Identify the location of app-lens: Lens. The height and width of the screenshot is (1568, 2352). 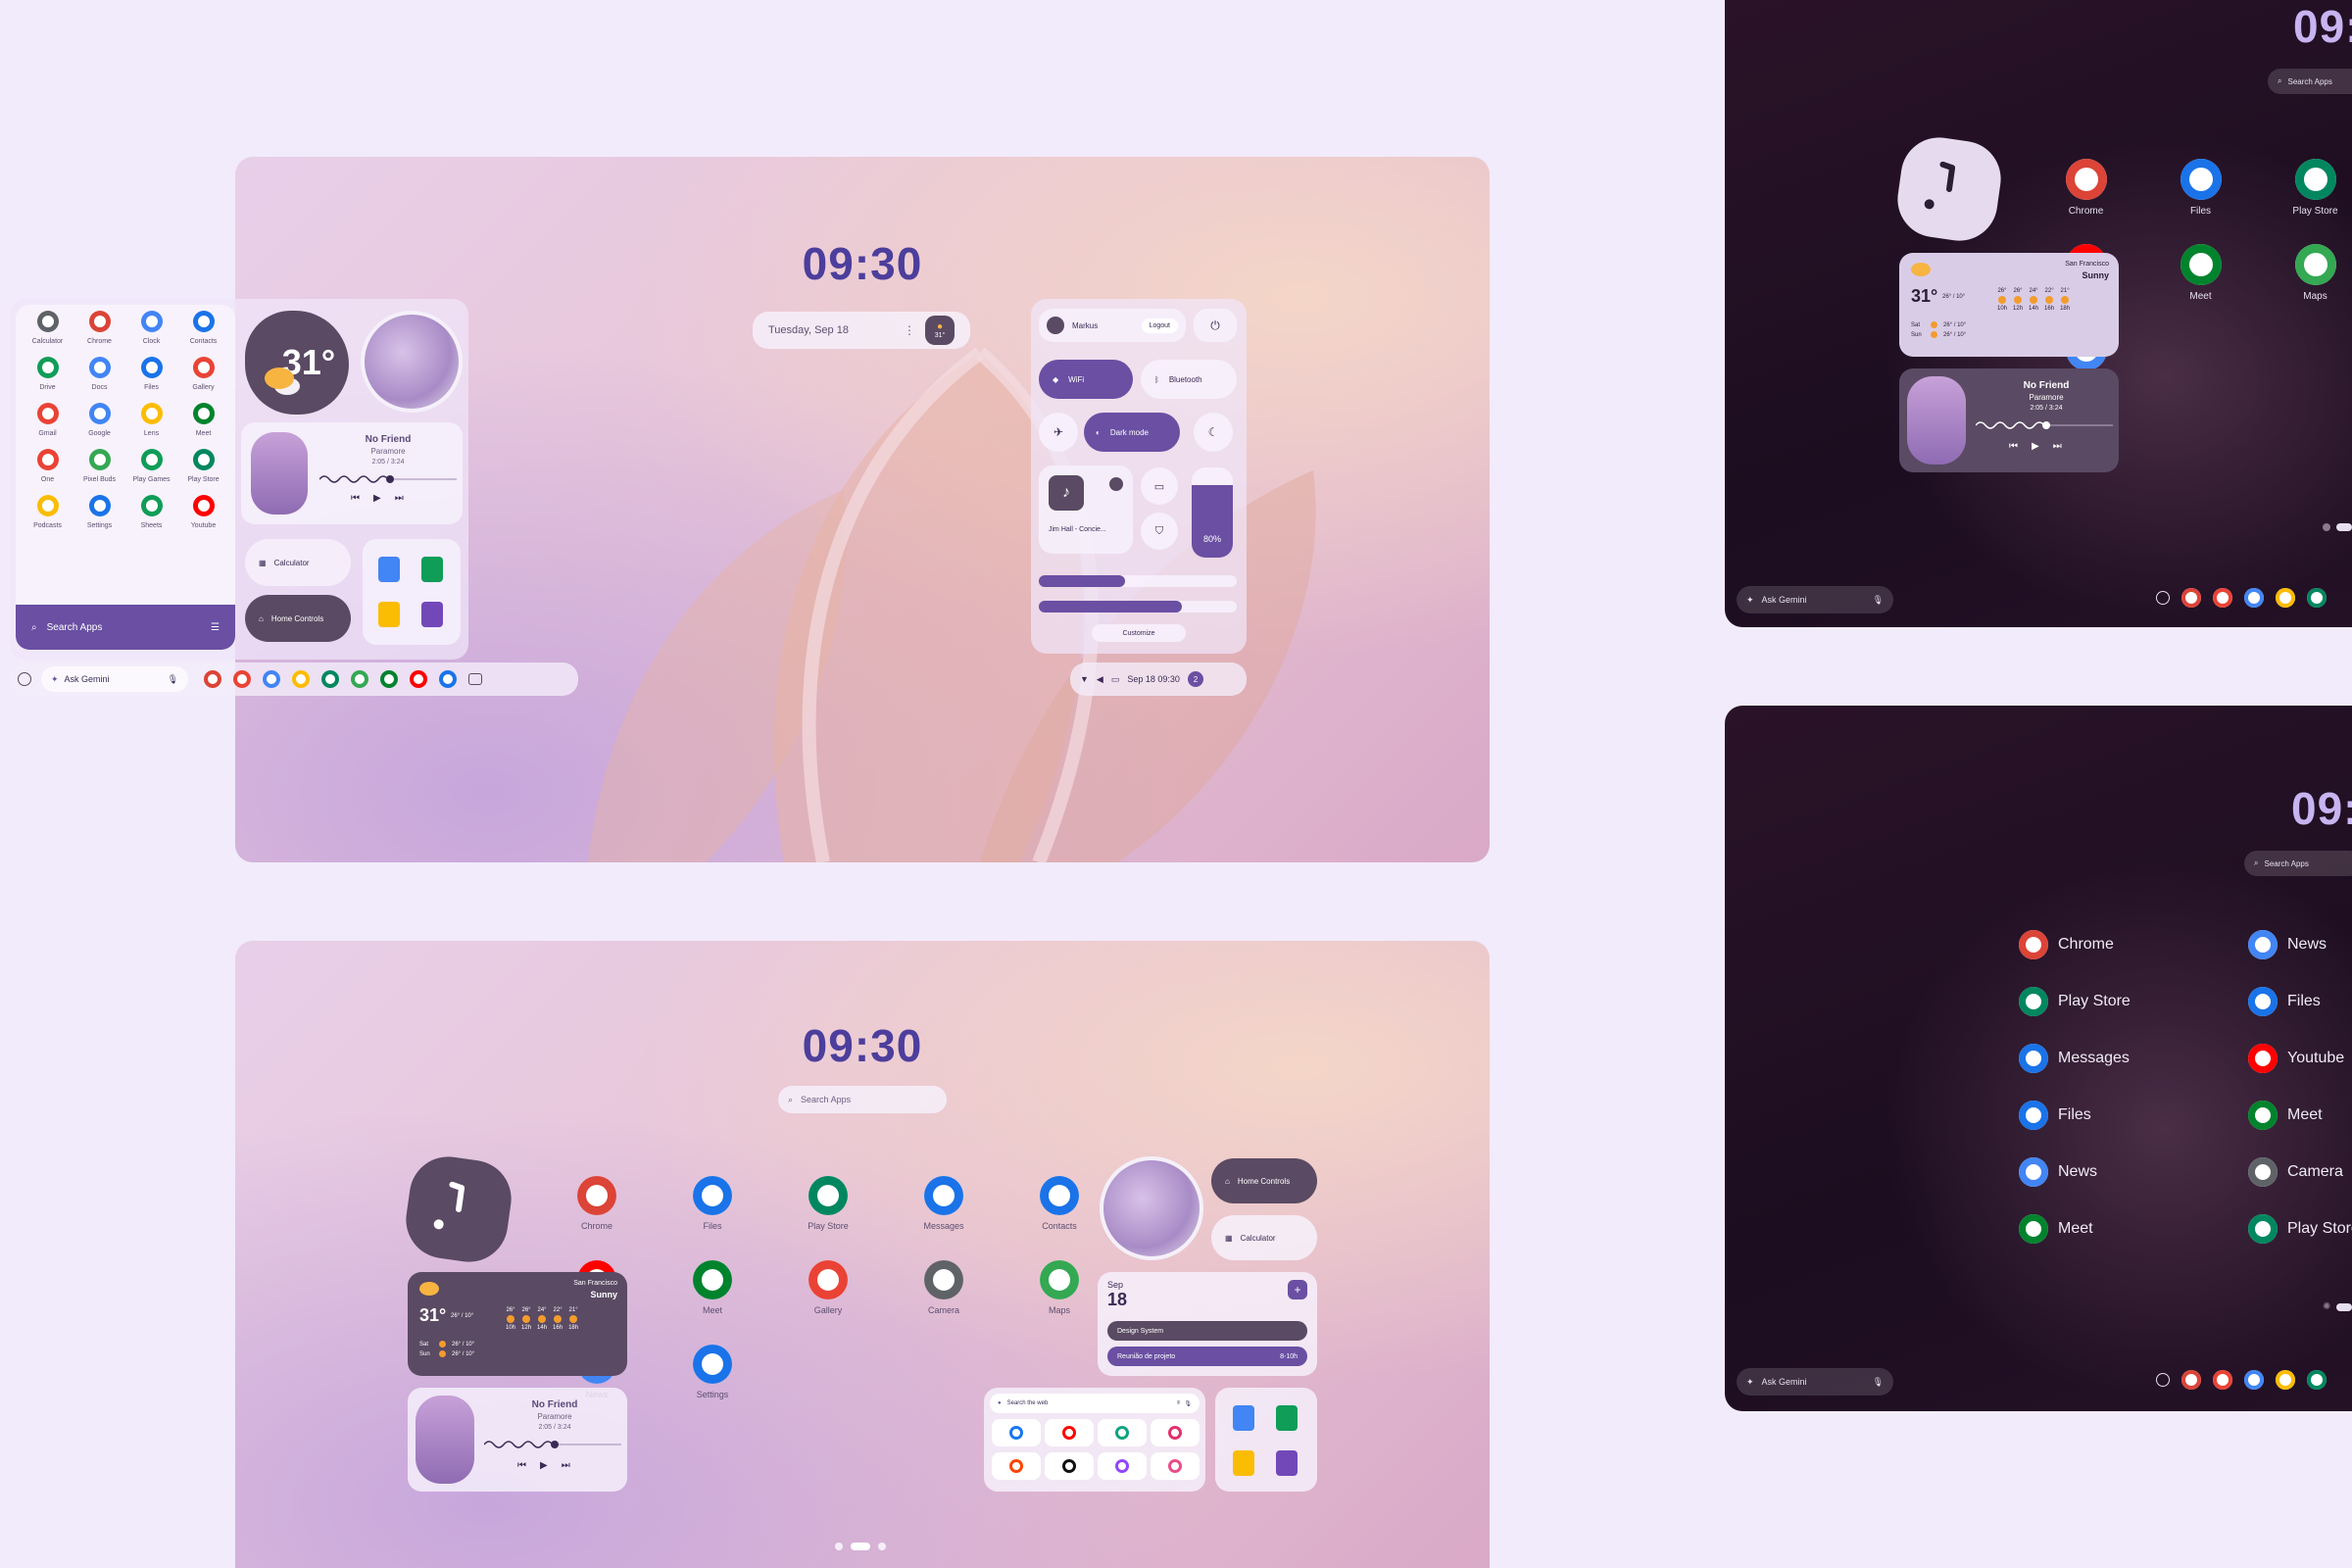
(151, 420).